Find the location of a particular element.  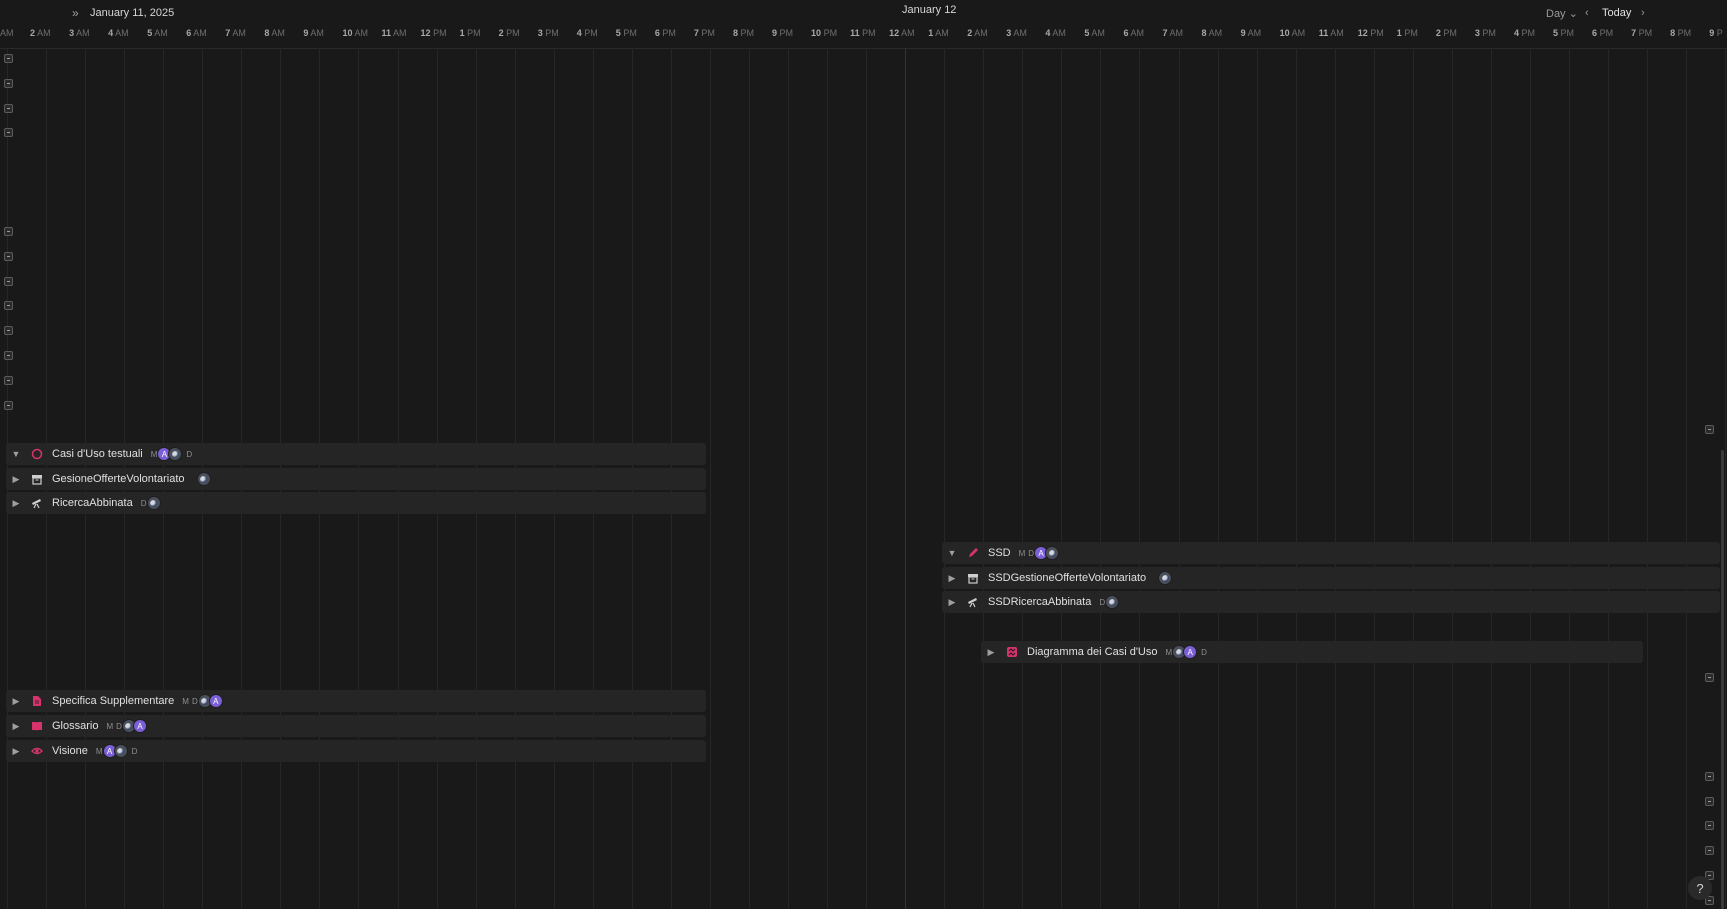

task-row-specifica: ▶ Specifica Supplementare M D A is located at coordinates (356, 701).